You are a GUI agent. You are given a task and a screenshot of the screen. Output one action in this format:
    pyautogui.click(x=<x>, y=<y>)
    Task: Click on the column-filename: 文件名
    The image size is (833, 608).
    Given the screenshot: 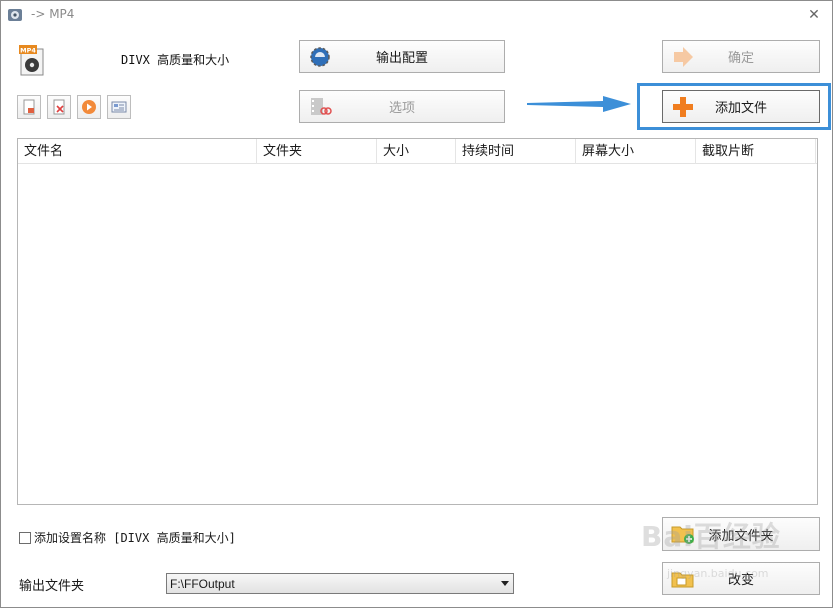 What is the action you would take?
    pyautogui.click(x=137, y=151)
    